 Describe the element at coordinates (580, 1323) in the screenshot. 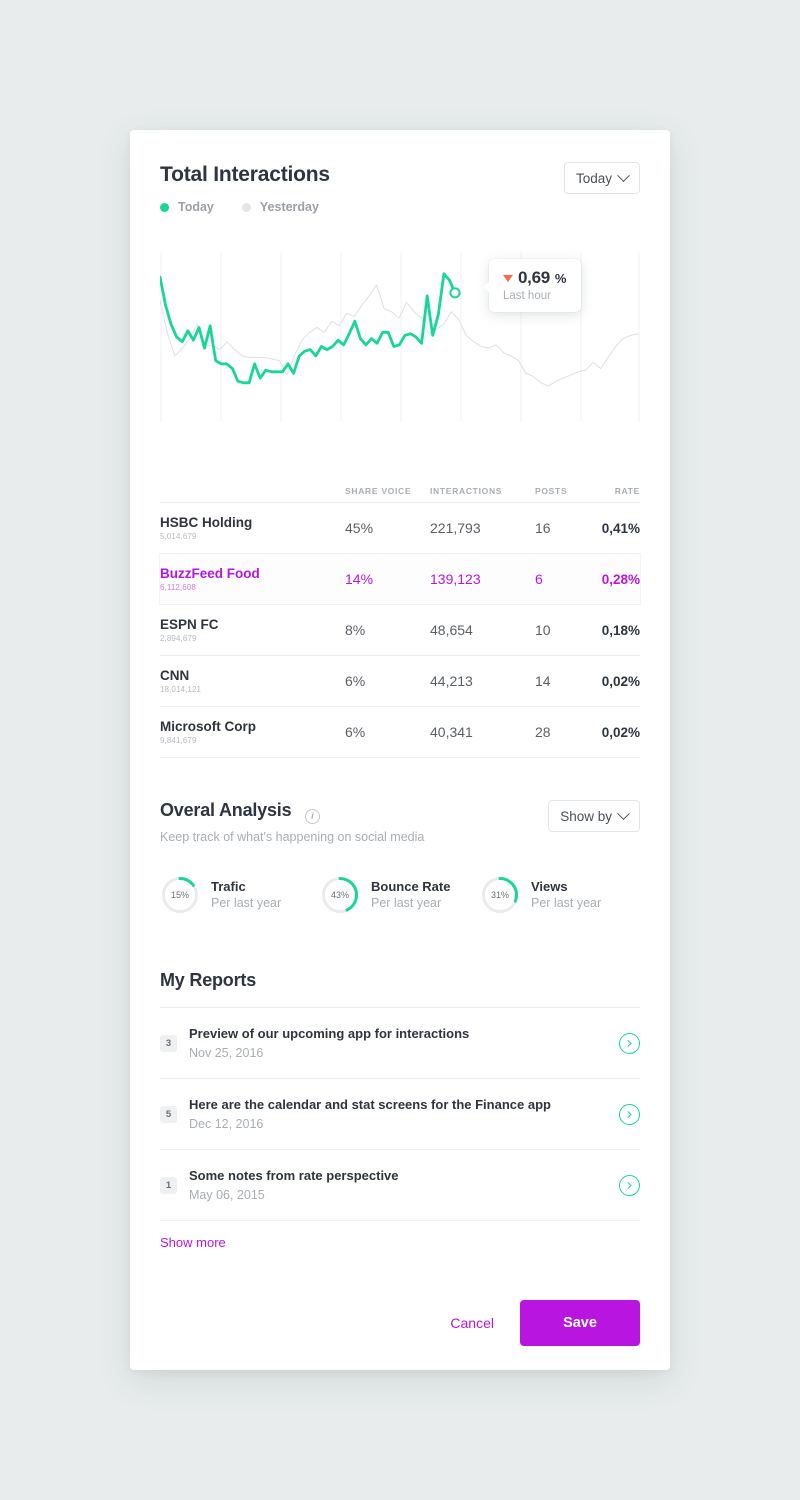

I see `save-button: Save` at that location.